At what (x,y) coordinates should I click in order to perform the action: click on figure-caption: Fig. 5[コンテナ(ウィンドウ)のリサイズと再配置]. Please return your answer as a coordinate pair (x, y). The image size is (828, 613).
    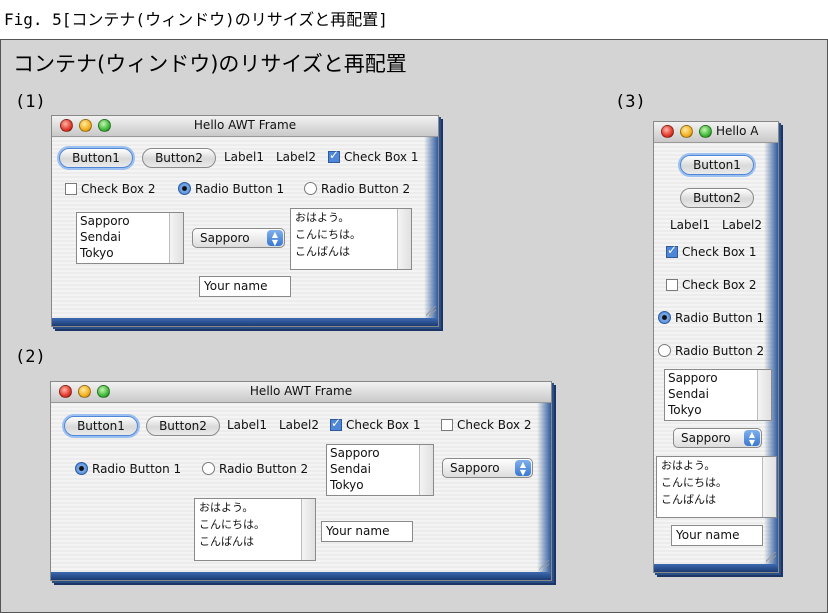
    Looking at the image, I should click on (196, 19).